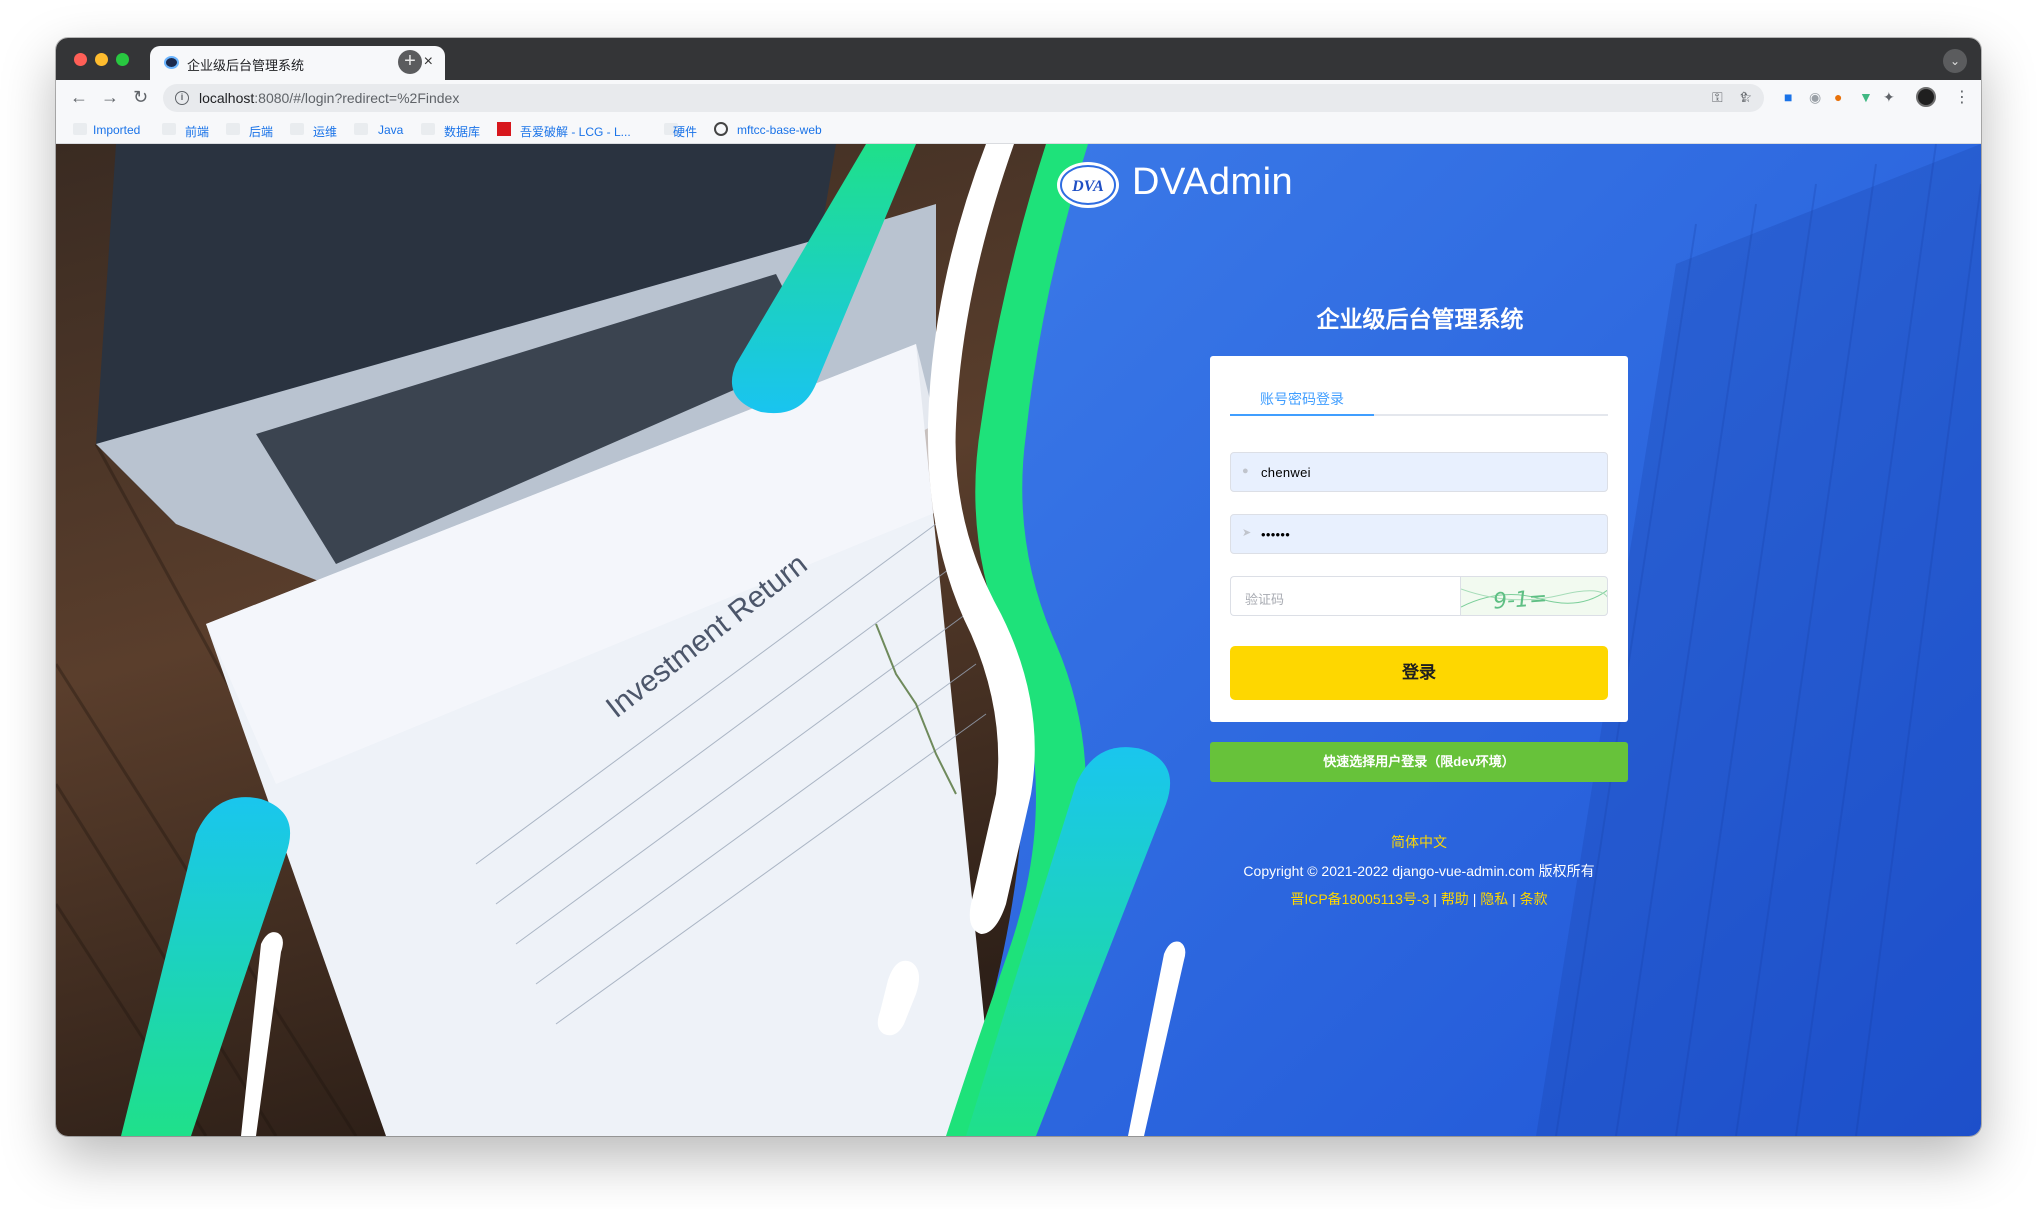 This screenshot has height=1209, width=2037. I want to click on terms-link: 条款, so click(1534, 899).